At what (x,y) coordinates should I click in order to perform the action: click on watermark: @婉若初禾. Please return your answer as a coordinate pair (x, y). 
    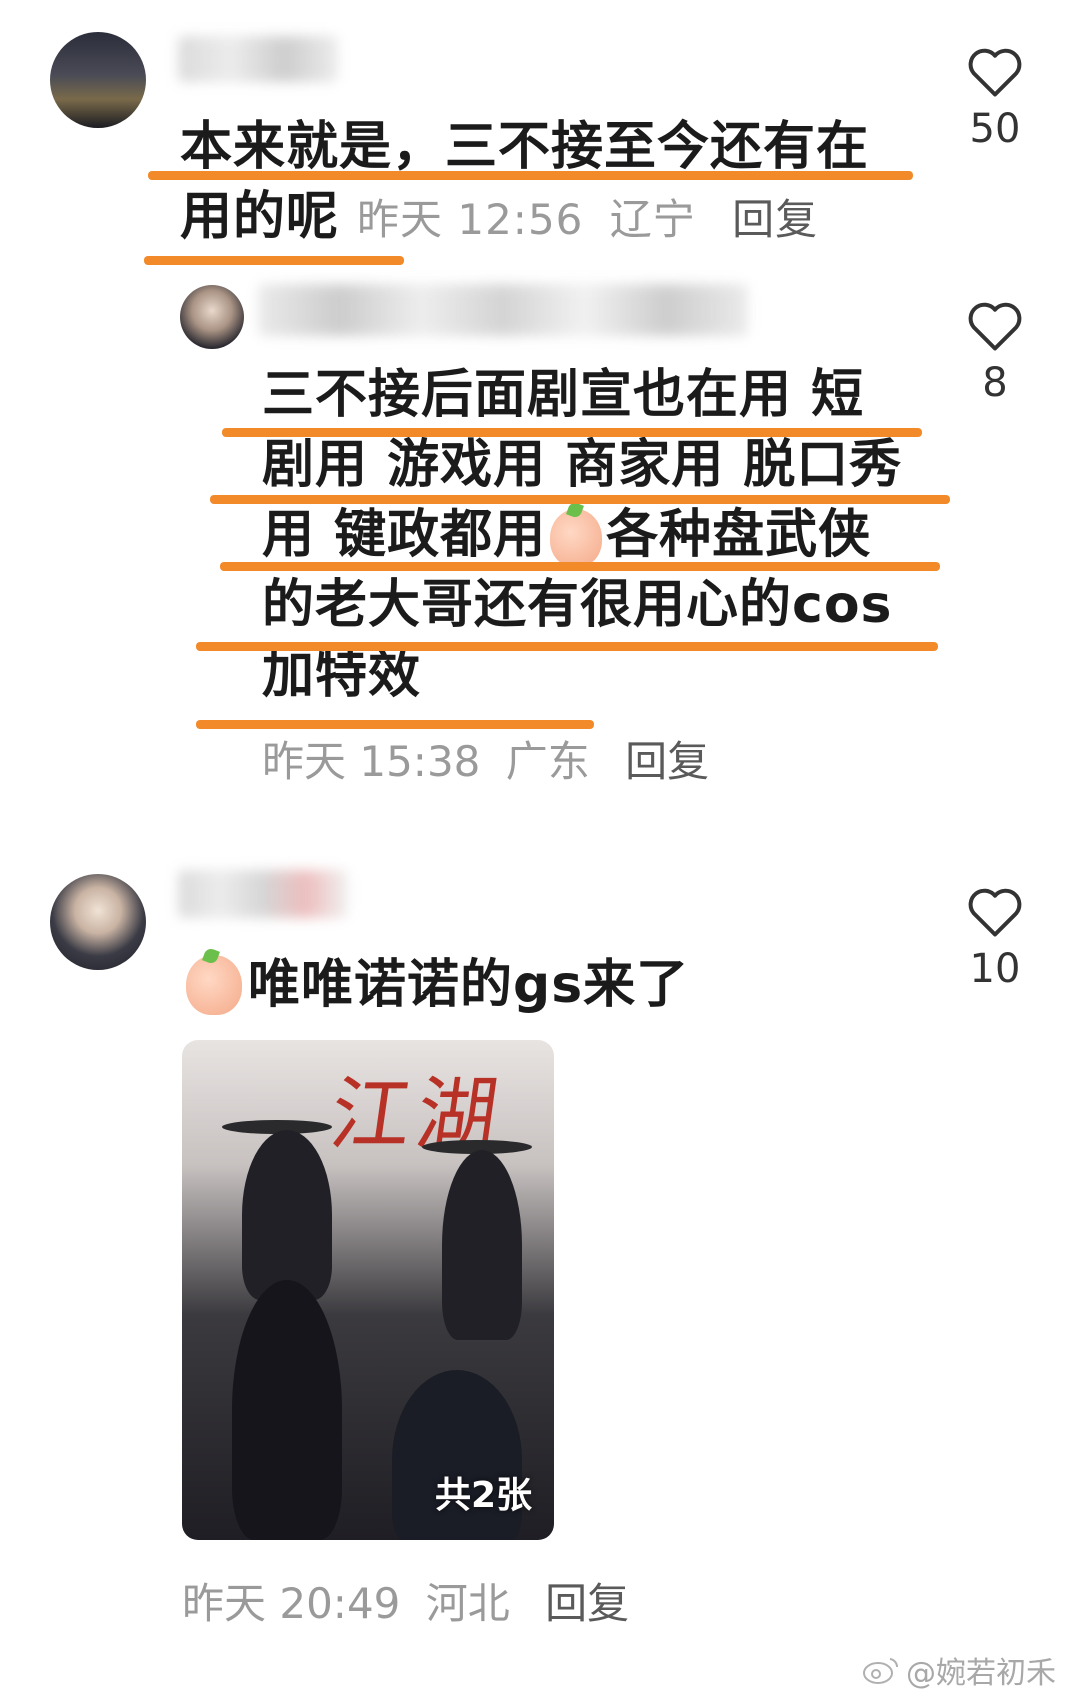
    Looking at the image, I should click on (959, 1670).